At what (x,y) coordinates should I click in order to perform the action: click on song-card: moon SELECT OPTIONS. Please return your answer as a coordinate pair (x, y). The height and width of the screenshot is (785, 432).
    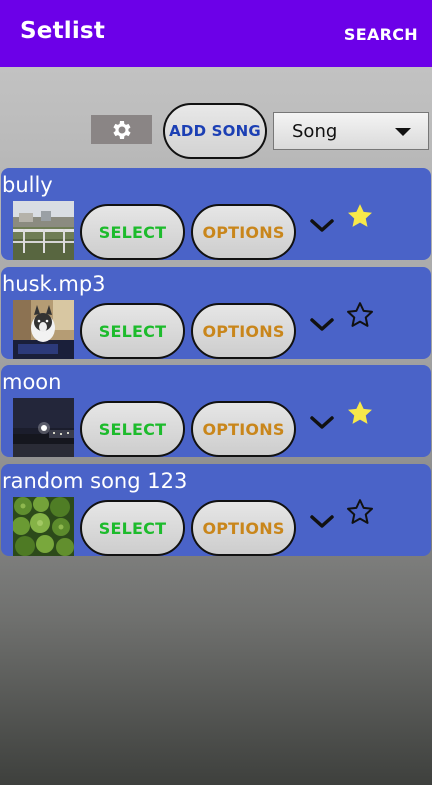
    Looking at the image, I should click on (216, 411).